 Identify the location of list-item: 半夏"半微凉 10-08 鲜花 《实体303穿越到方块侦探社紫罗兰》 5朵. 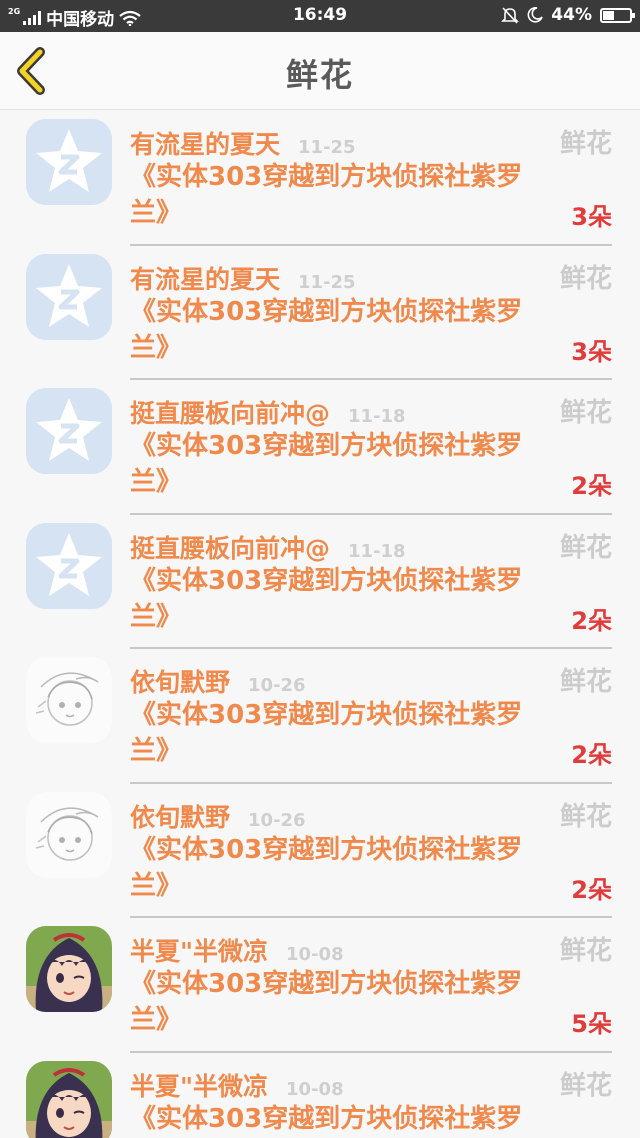
(320, 985).